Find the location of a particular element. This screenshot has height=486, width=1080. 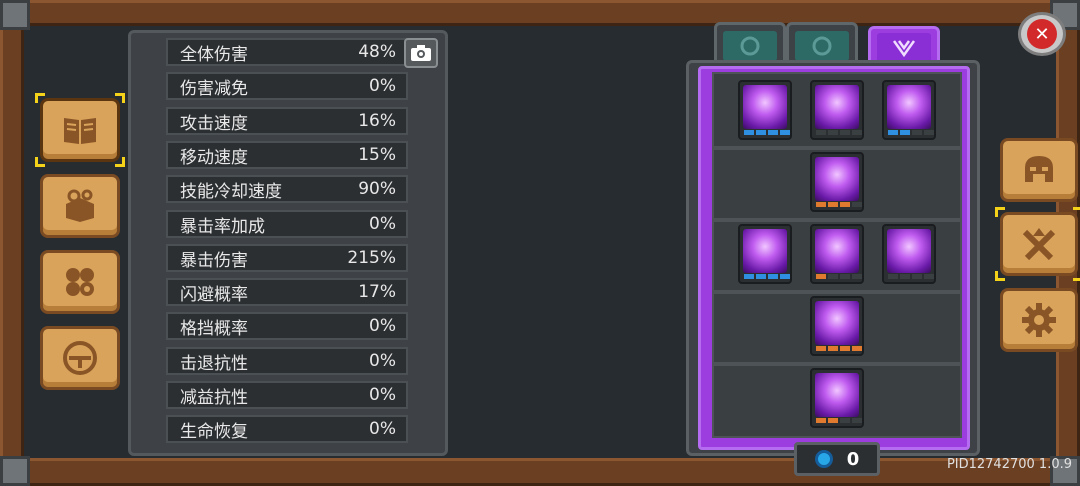

stat-row: 闪避概率 17% is located at coordinates (287, 292).